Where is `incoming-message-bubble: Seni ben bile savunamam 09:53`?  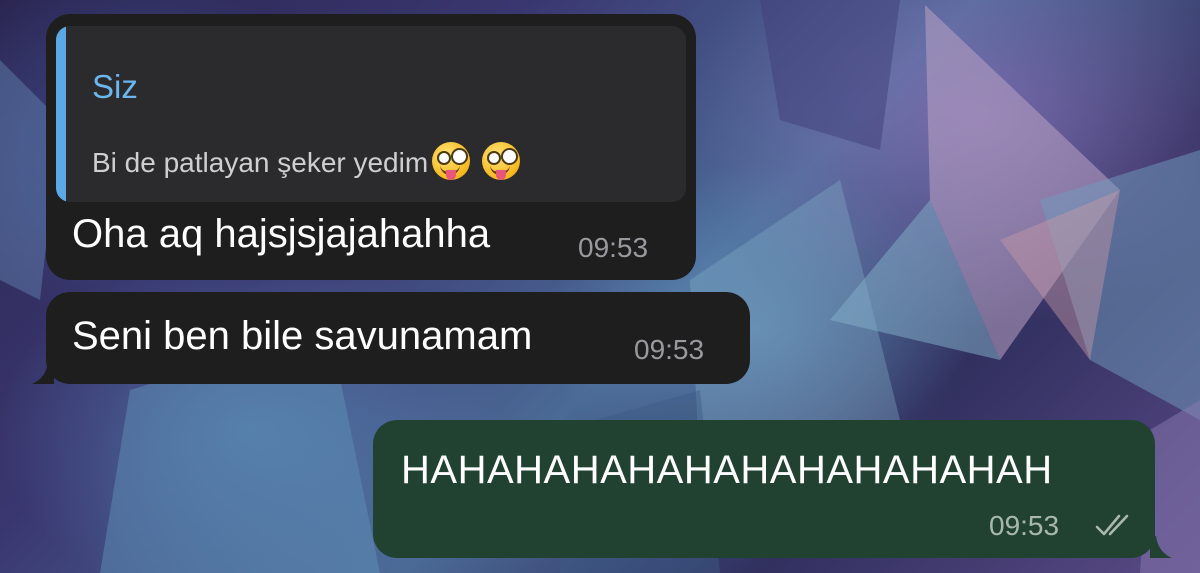 incoming-message-bubble: Seni ben bile savunamam 09:53 is located at coordinates (398, 338).